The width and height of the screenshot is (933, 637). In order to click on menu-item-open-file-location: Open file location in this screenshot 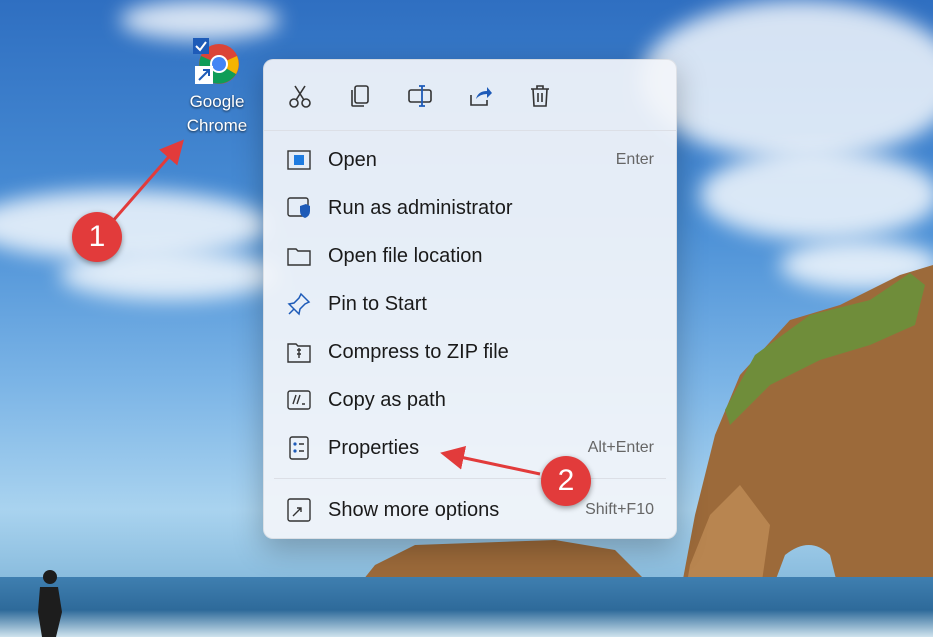, I will do `click(470, 256)`.